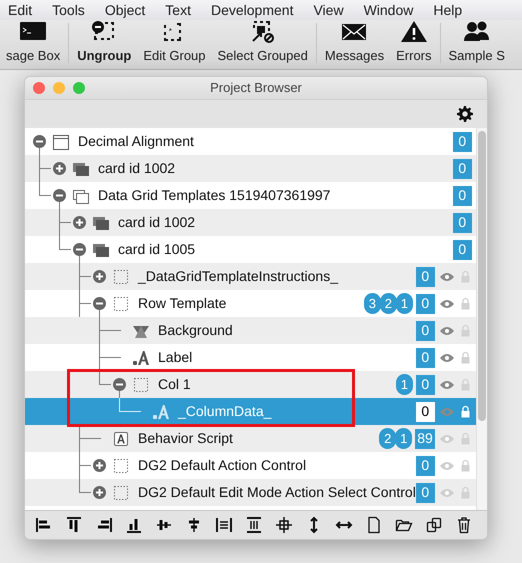 Image resolution: width=522 pixels, height=563 pixels. Describe the element at coordinates (252, 10) in the screenshot. I see `menu-item: Development` at that location.